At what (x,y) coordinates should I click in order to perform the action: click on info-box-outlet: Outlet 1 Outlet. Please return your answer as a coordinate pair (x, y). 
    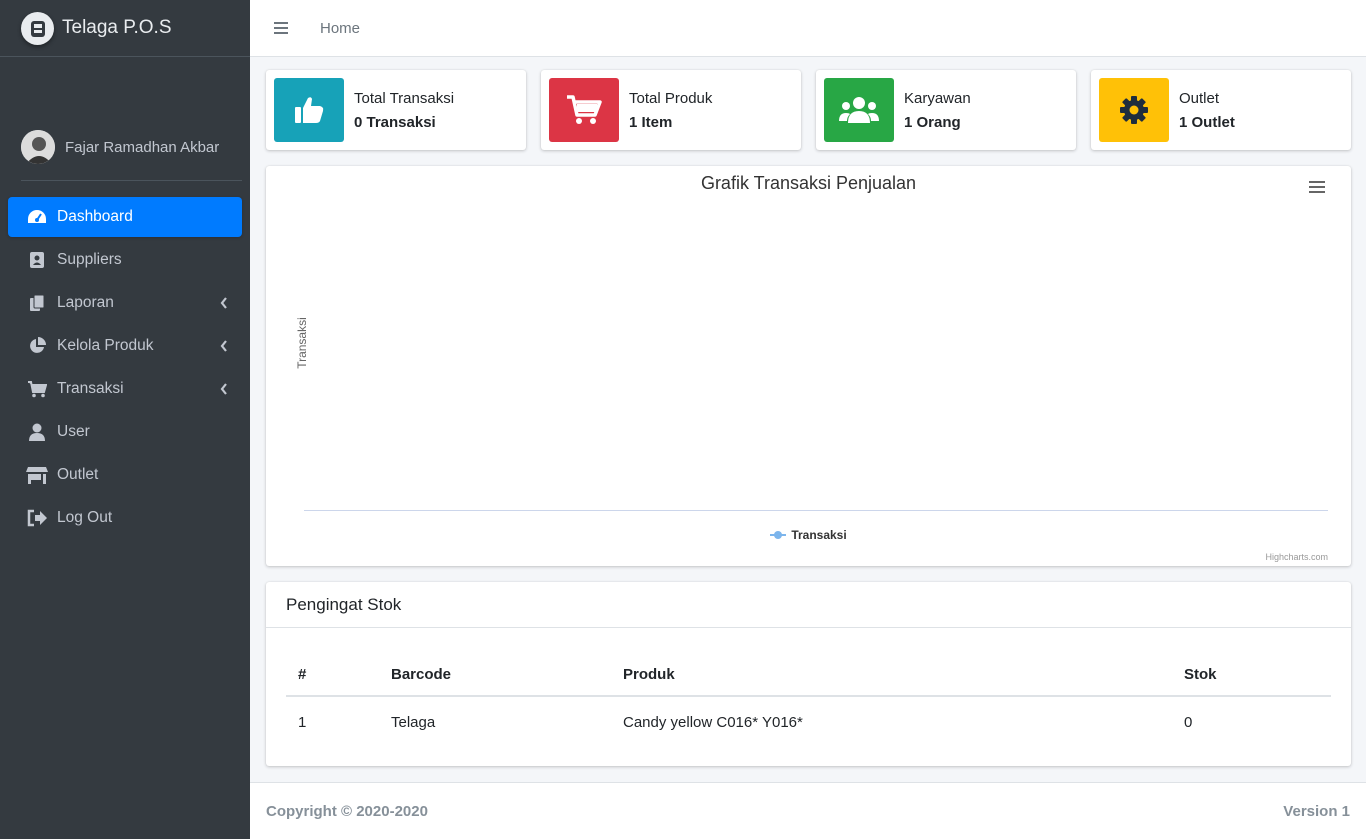
    Looking at the image, I should click on (1221, 110).